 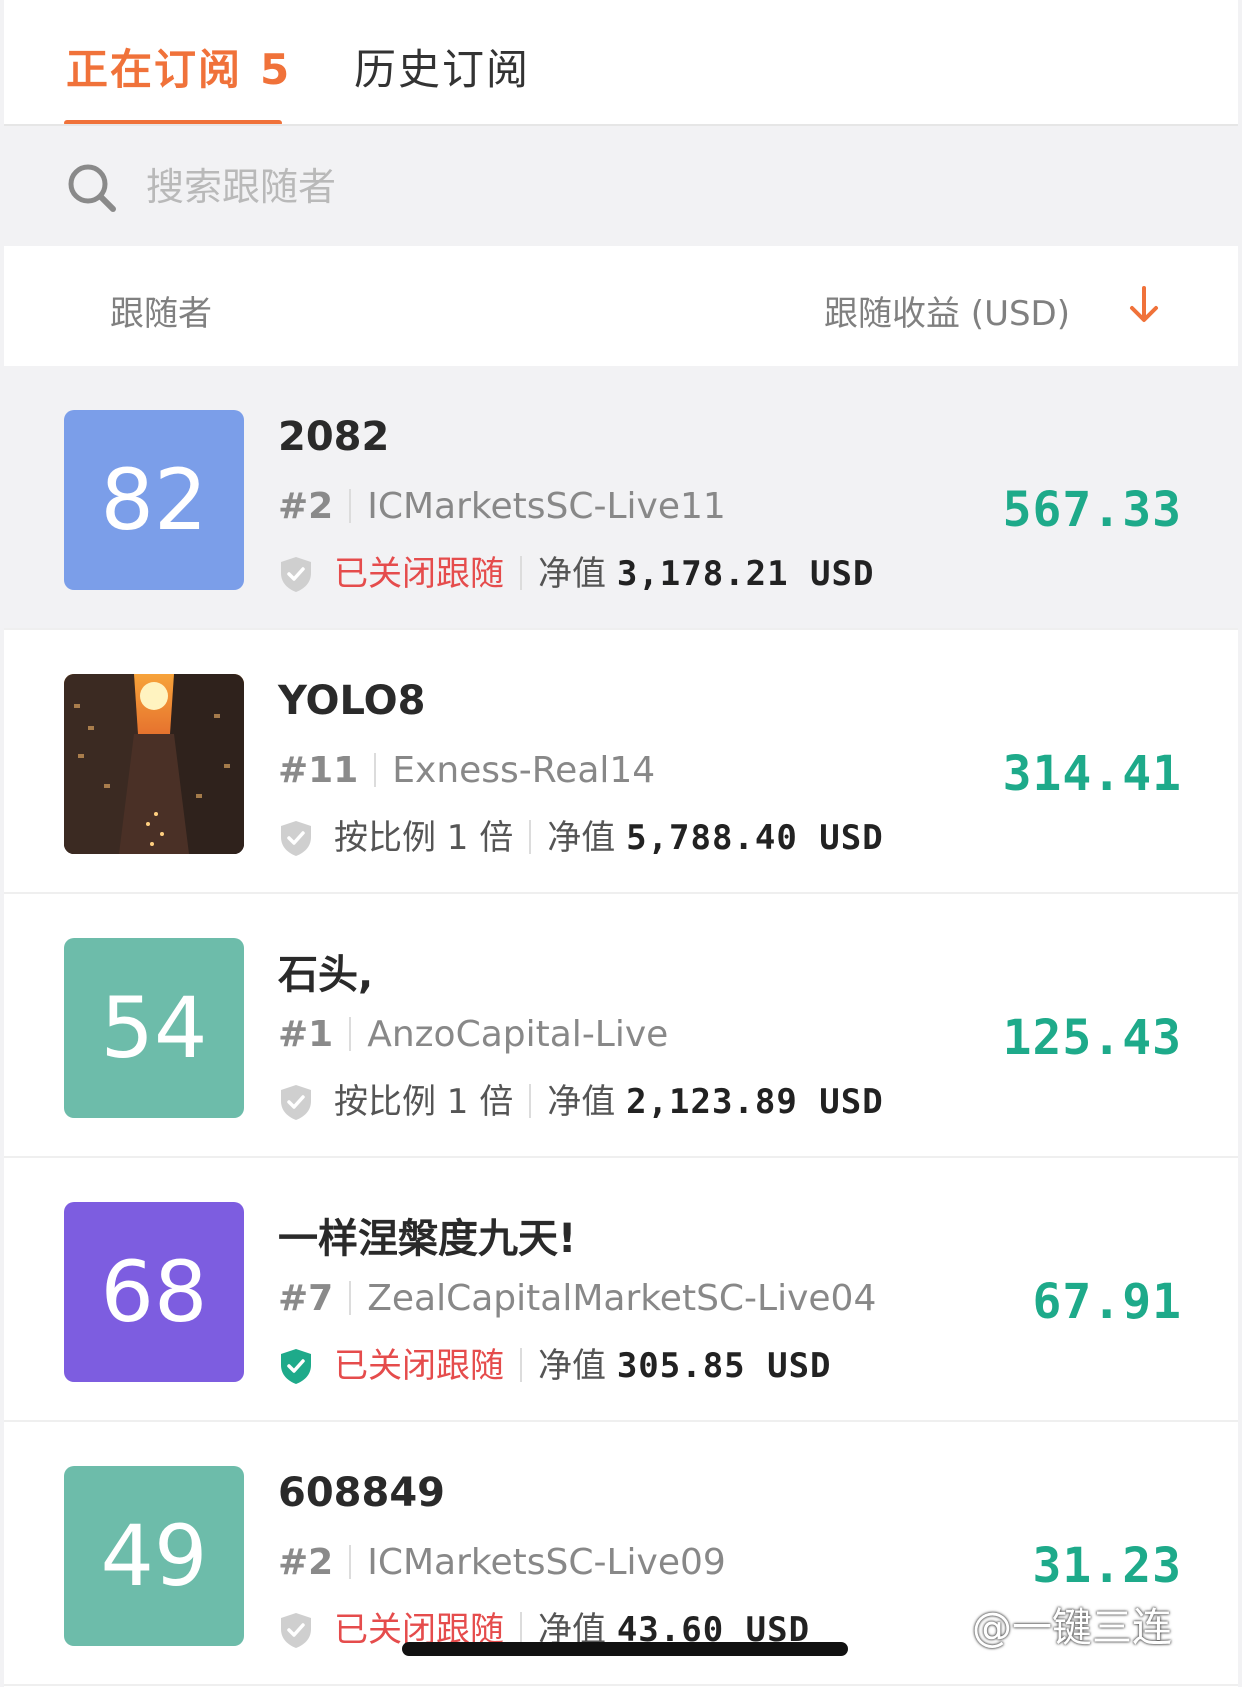 What do you see at coordinates (92, 188) in the screenshot?
I see `search-icon` at bounding box center [92, 188].